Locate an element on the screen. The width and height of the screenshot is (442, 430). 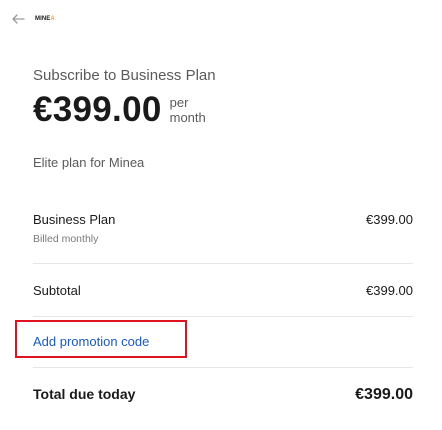
logo-text: MINE is located at coordinates (43, 19).